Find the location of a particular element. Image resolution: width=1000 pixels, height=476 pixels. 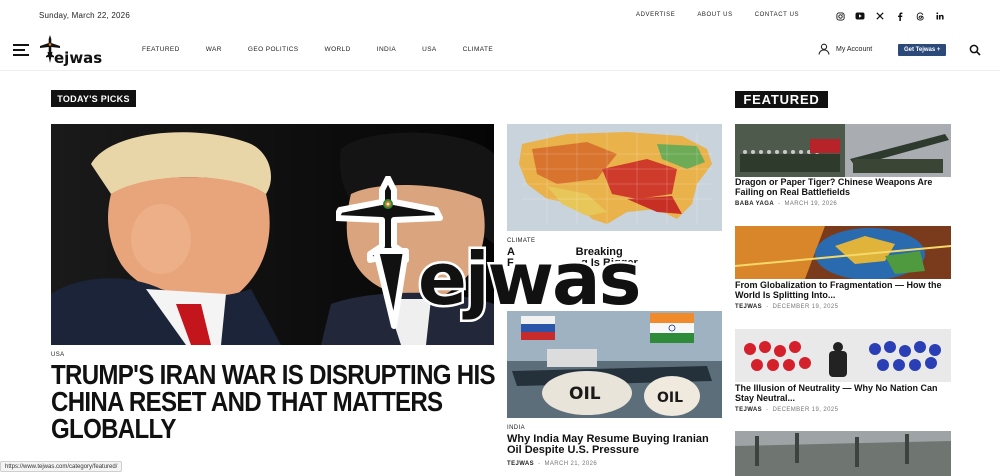

featured-meta-1: BABA YAGA - MARCH 19, 2026 is located at coordinates (786, 204).